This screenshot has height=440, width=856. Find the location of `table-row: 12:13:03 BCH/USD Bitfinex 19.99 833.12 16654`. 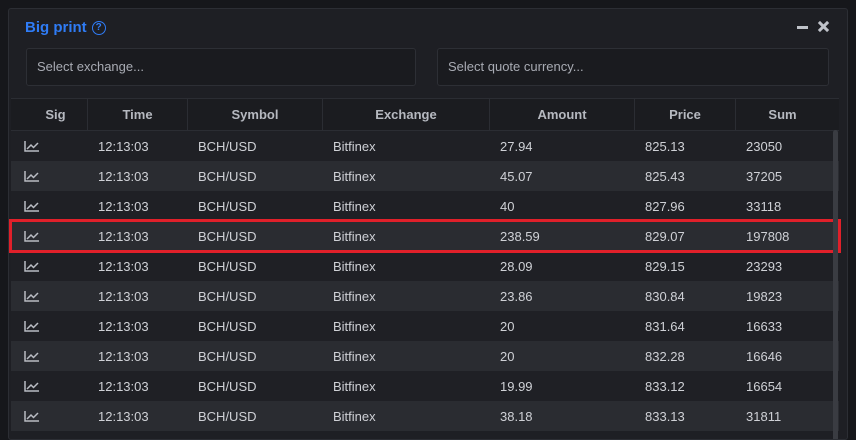

table-row: 12:13:03 BCH/USD Bitfinex 19.99 833.12 16654 is located at coordinates (425, 386).